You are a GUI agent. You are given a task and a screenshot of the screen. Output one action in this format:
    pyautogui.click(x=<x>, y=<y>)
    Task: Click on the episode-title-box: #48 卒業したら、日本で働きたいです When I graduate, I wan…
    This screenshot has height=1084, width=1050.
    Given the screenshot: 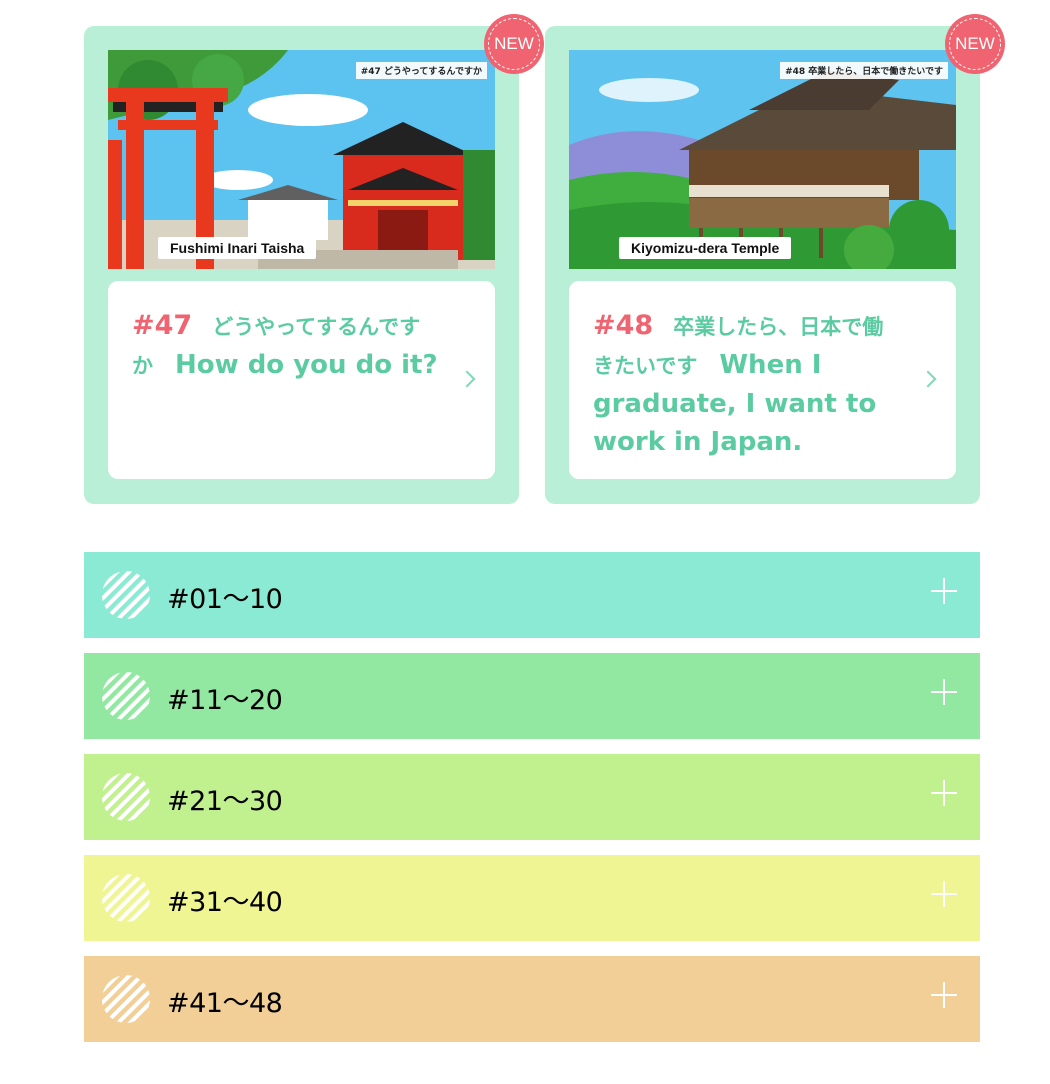 What is the action you would take?
    pyautogui.click(x=762, y=380)
    